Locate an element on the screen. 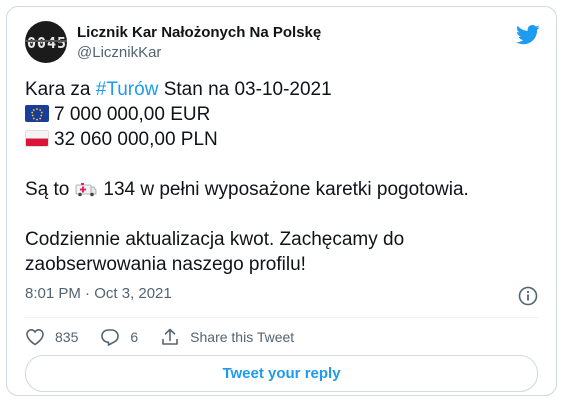 This screenshot has width=564, height=402. share-button: Share this Tweet is located at coordinates (227, 337).